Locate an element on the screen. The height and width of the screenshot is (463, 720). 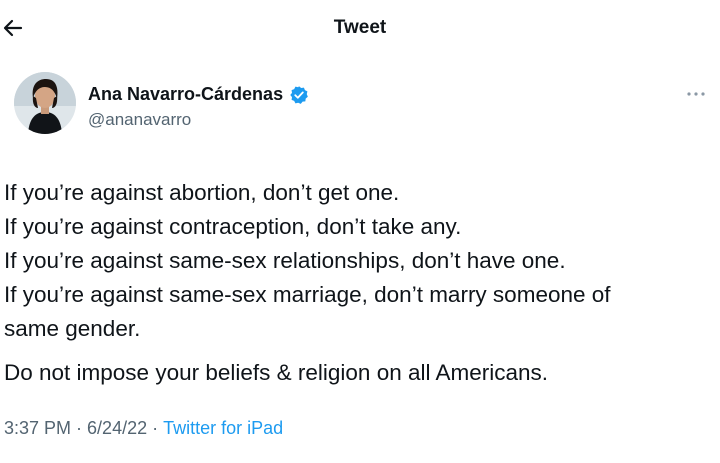
profile-photo is located at coordinates (45, 103).